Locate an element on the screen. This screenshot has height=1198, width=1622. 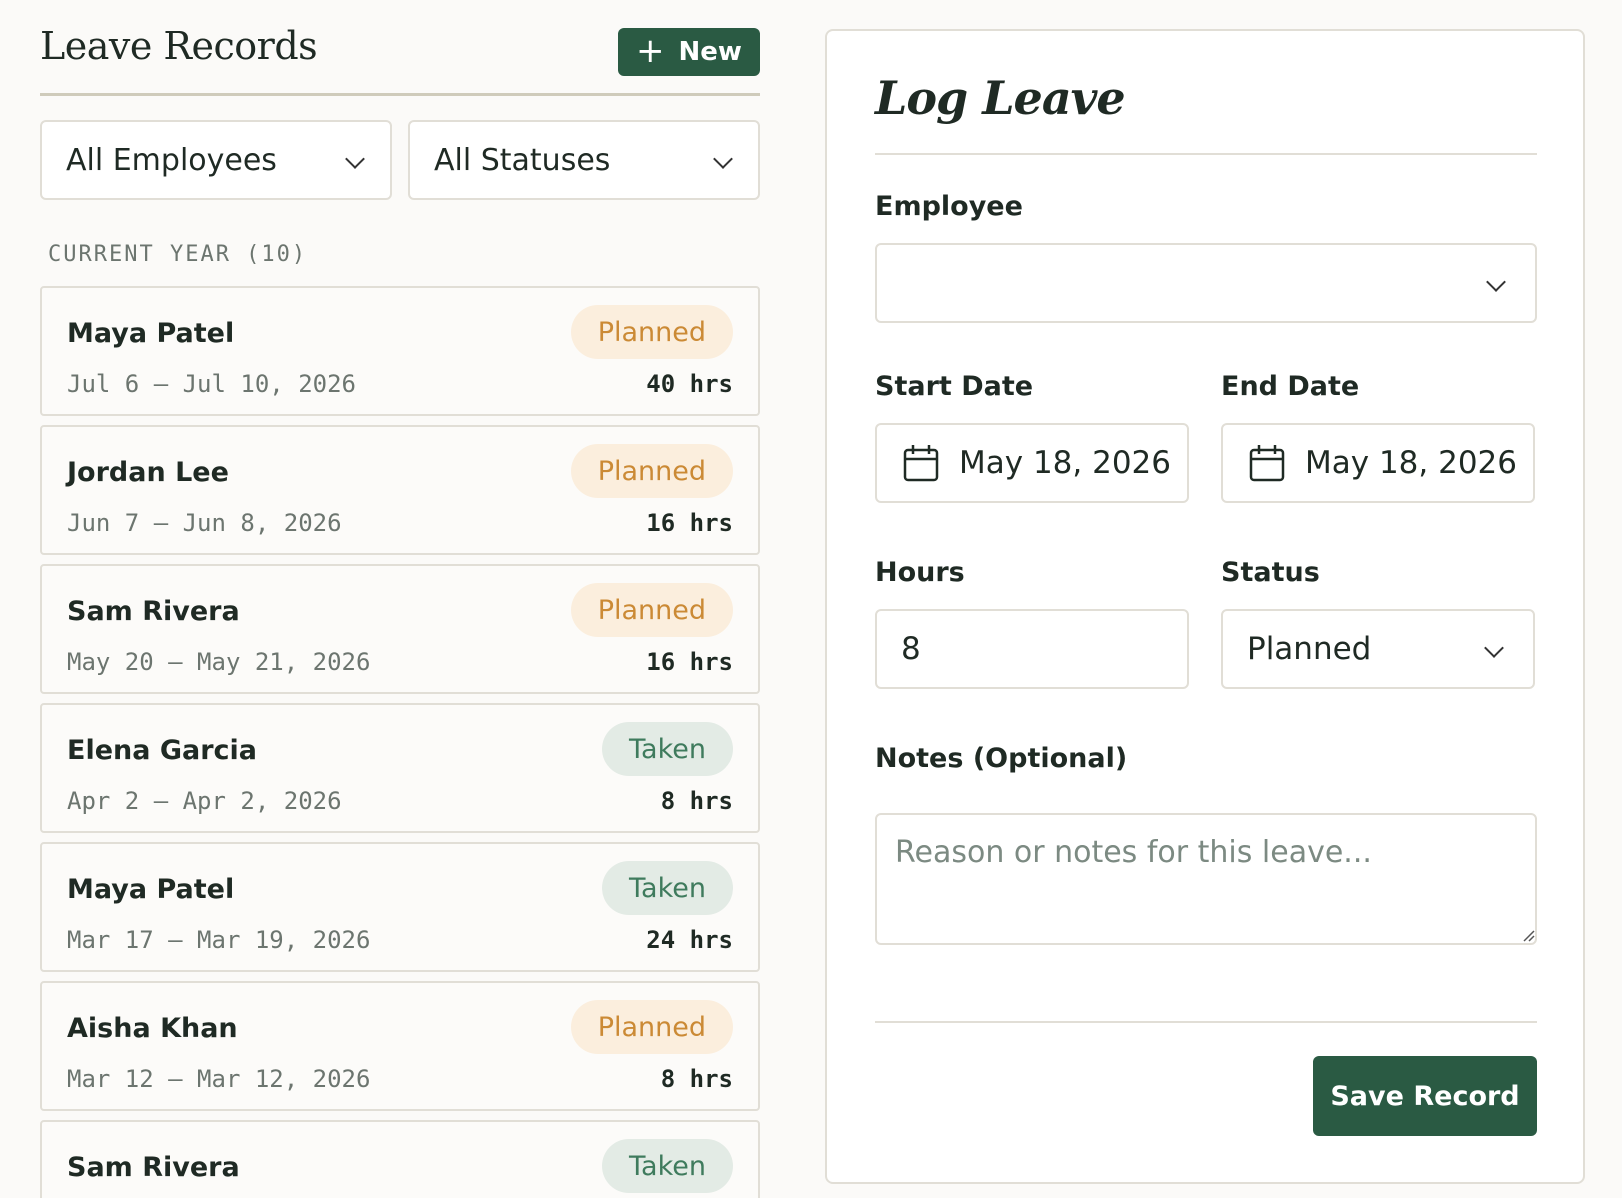
start-date-input: May 18, 2026 is located at coordinates (1032, 463).